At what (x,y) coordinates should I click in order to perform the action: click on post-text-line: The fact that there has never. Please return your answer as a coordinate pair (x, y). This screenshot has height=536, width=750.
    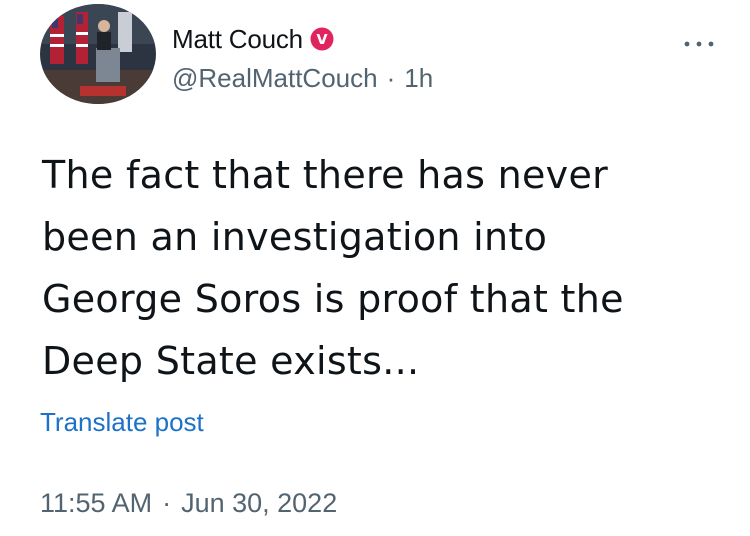
    Looking at the image, I should click on (325, 175).